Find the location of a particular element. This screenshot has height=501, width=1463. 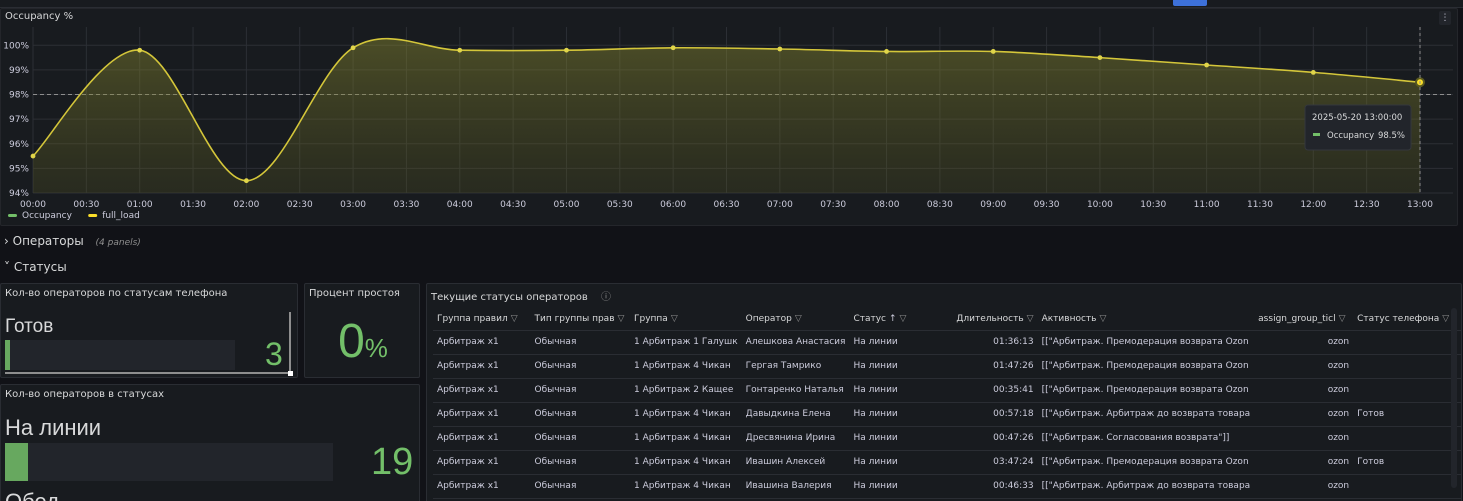

x-tick-label: 13:00 is located at coordinates (1420, 205).